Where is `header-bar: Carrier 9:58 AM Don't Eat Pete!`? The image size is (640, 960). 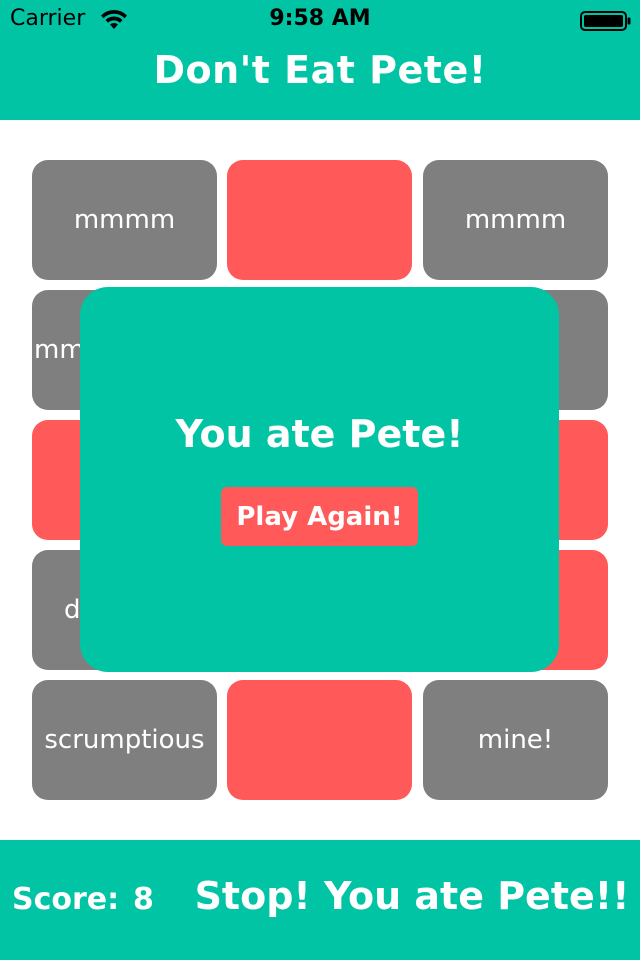 header-bar: Carrier 9:58 AM Don't Eat Pete! is located at coordinates (320, 60).